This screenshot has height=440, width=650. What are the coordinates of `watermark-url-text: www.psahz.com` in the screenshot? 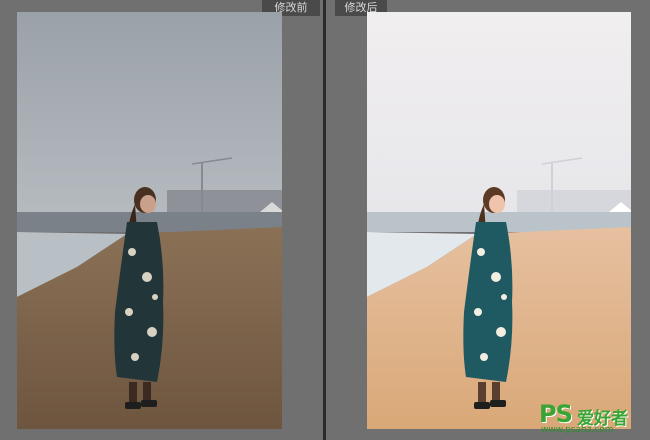 It's located at (577, 430).